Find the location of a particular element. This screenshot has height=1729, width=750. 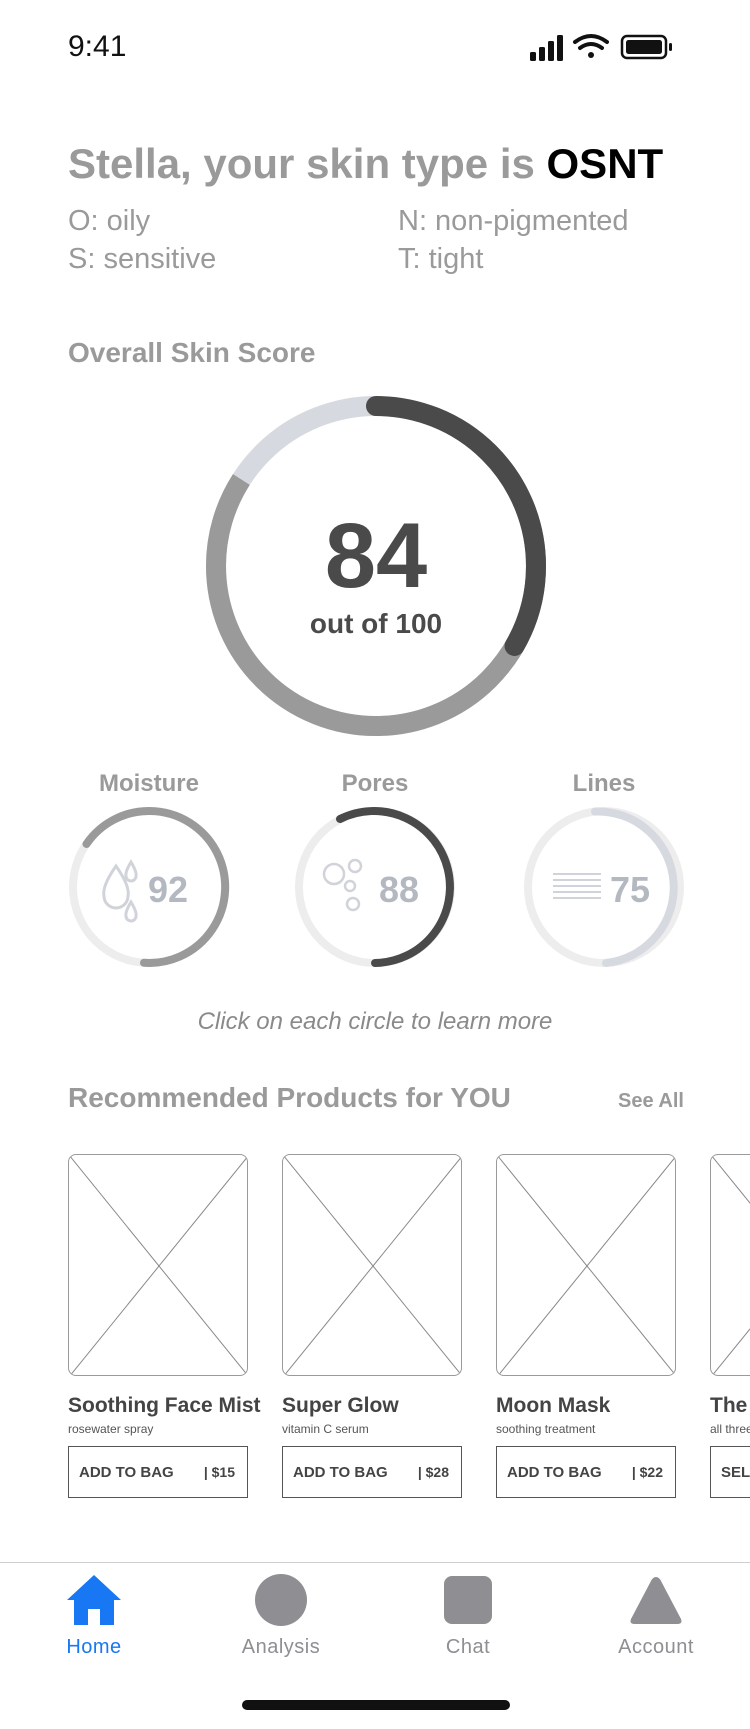

add-to-bag-button: ADD TO BAG | $22 is located at coordinates (586, 1472).